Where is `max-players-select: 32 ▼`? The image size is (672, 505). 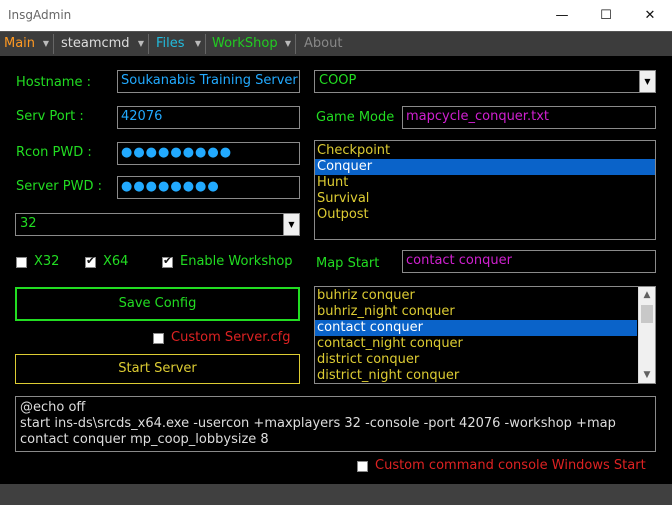
max-players-select: 32 ▼ is located at coordinates (157, 224).